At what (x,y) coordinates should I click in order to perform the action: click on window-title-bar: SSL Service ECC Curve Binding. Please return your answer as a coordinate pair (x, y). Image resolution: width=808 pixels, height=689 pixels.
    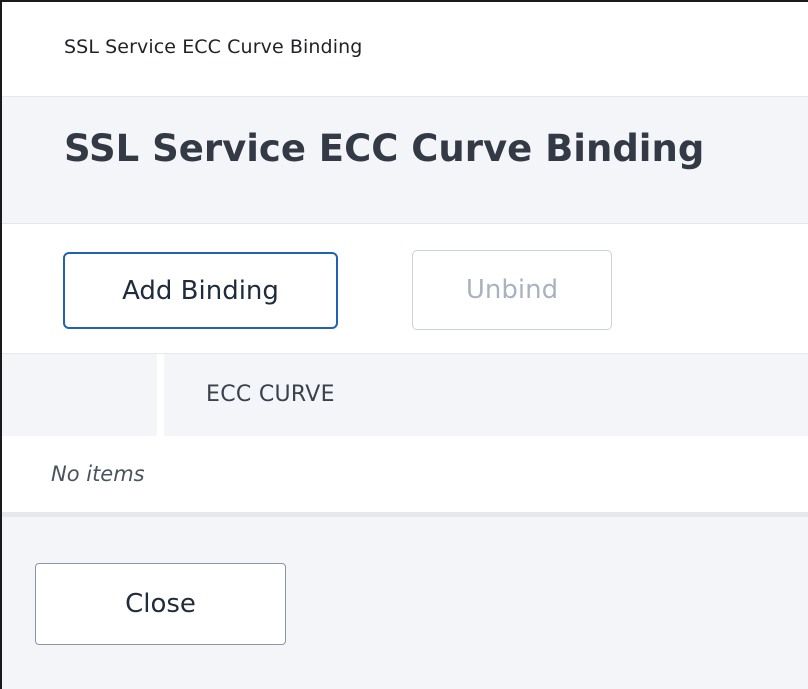
    Looking at the image, I should click on (405, 49).